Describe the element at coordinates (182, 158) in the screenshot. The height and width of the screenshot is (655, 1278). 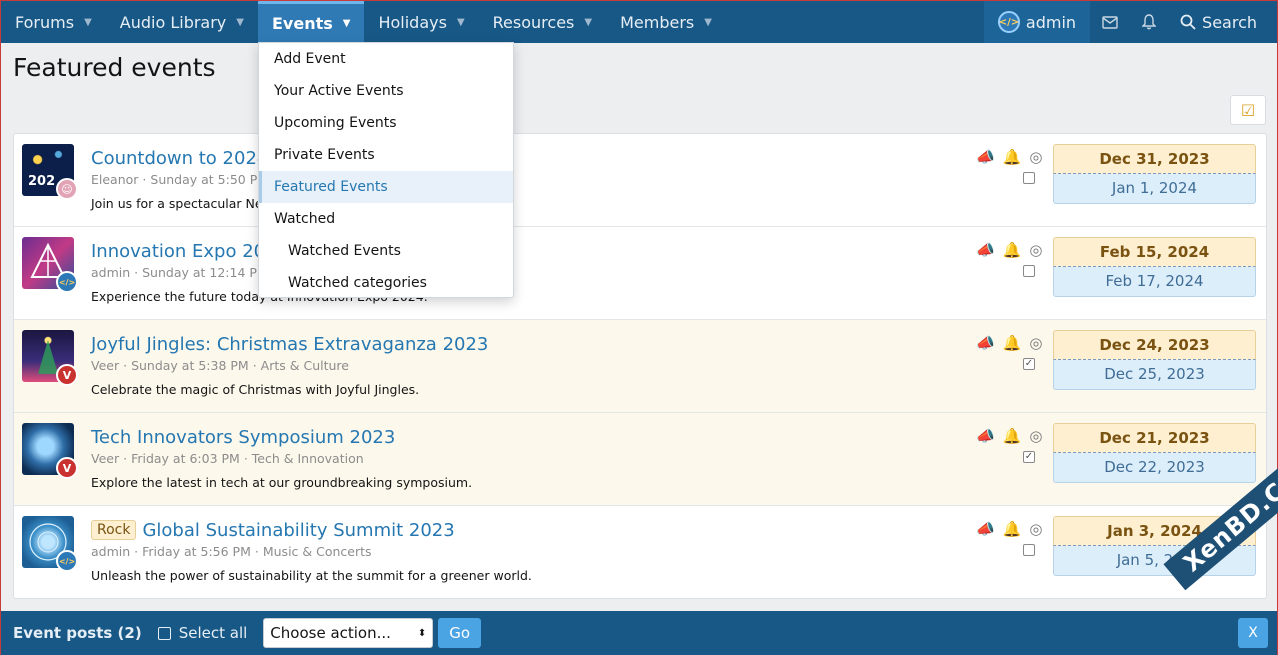
I see `event-title: Countdown to 2024:` at that location.